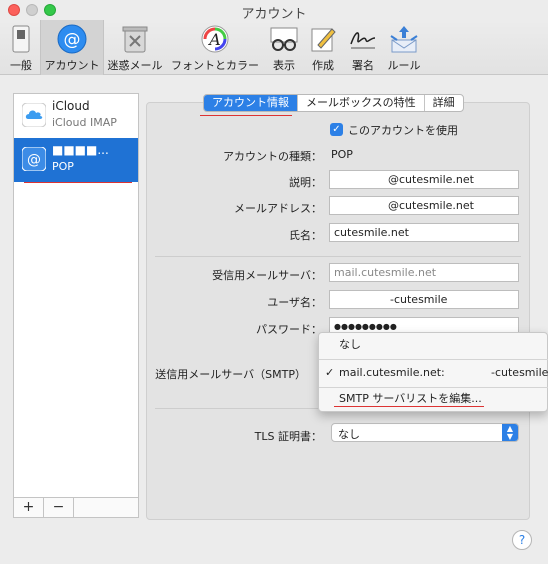  What do you see at coordinates (267, 275) in the screenshot?
I see `incoming-server-label: 受信用メールサーバ：` at bounding box center [267, 275].